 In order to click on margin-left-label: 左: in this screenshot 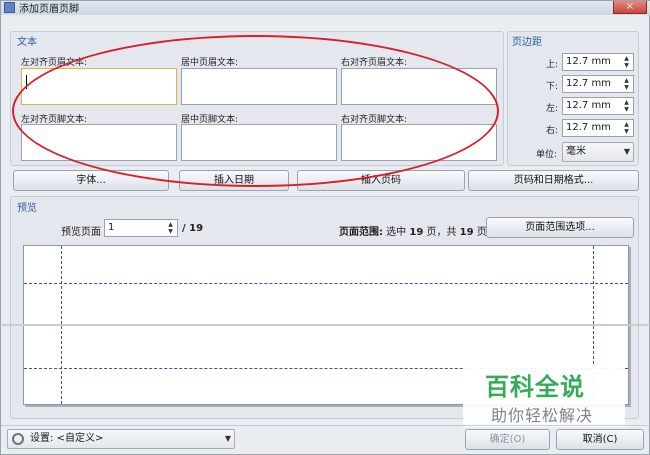, I will do `click(552, 109)`.